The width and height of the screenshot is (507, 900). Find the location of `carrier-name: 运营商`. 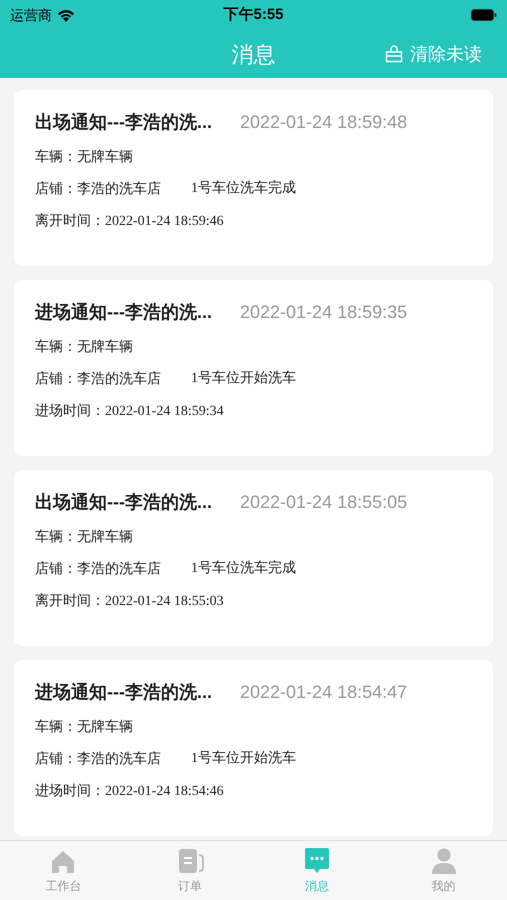

carrier-name: 运营商 is located at coordinates (31, 15).